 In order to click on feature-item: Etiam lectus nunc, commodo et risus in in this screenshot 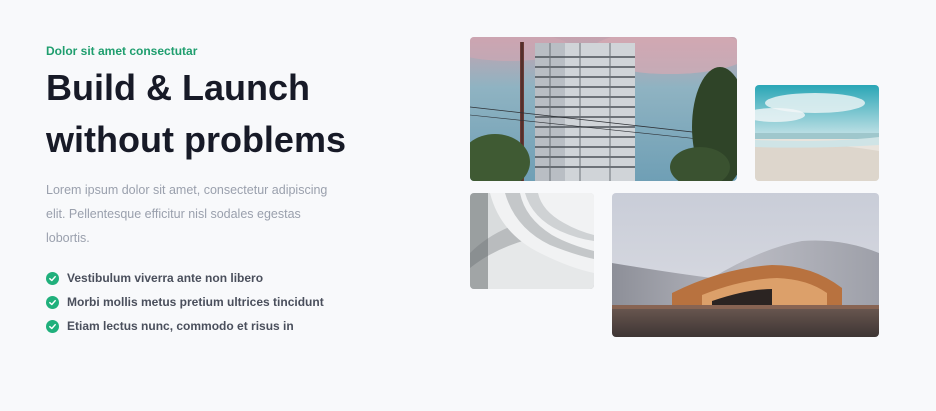, I will do `click(185, 326)`.